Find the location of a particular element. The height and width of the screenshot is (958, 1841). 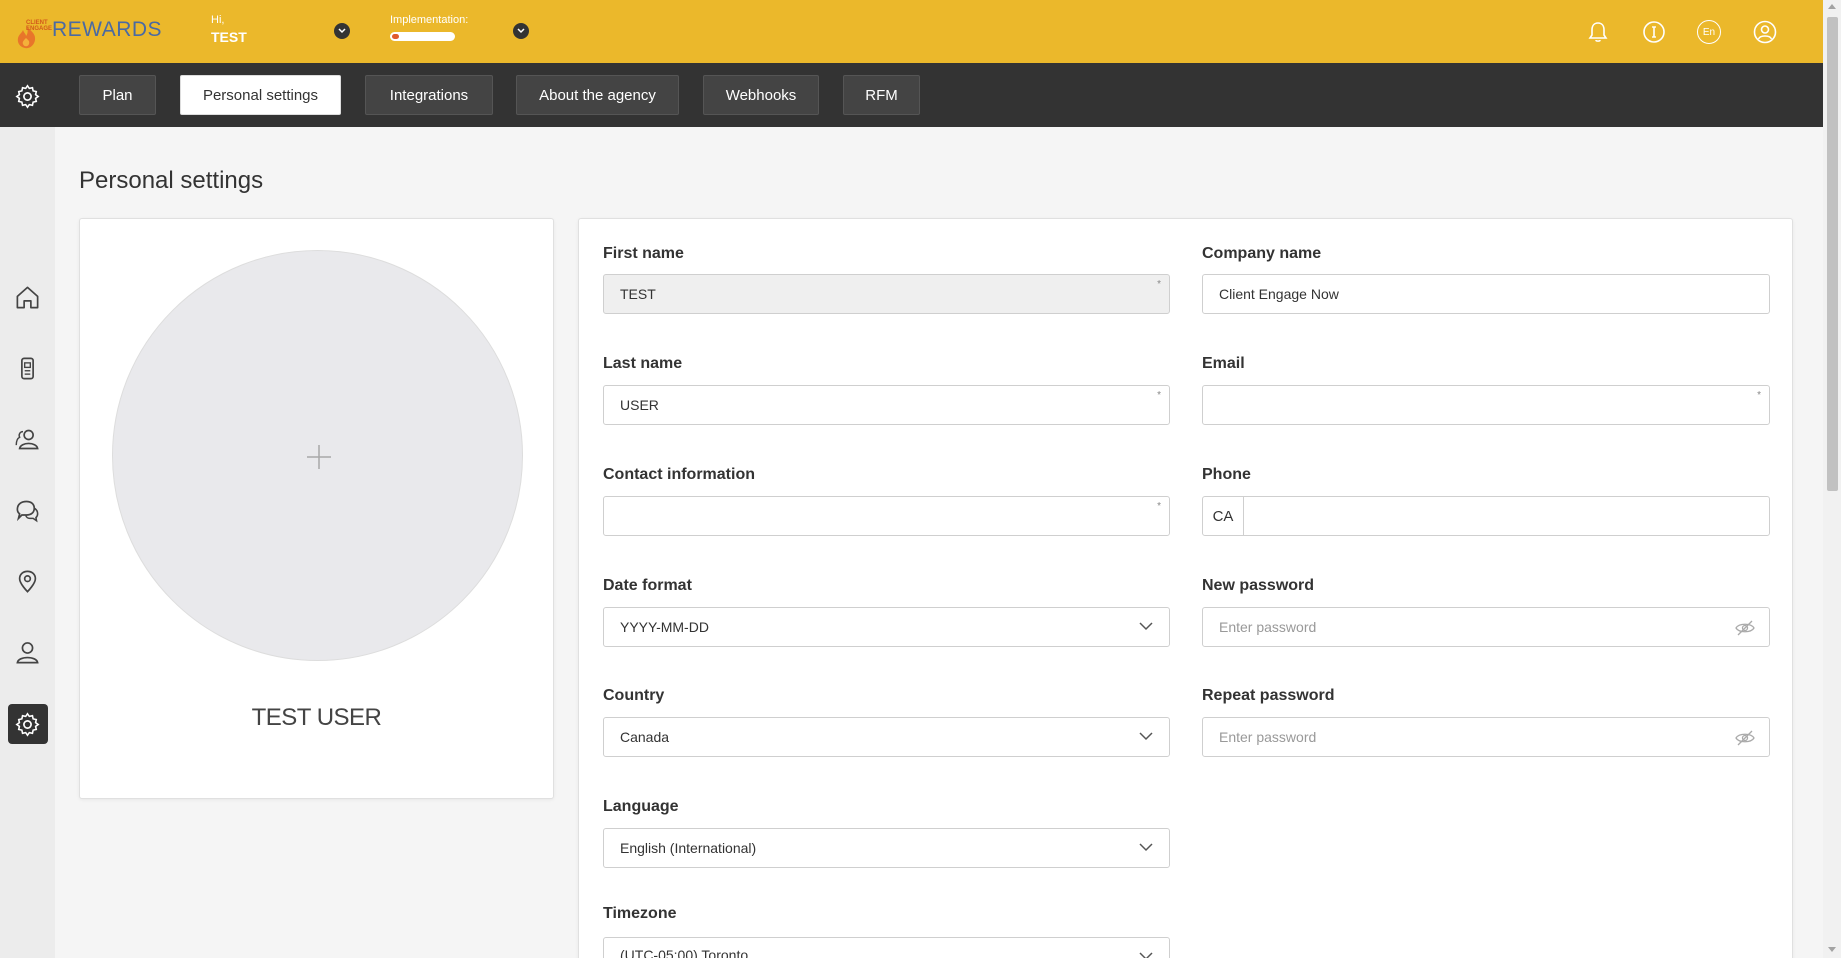

company-name-value: Client Engage Now is located at coordinates (1279, 294).